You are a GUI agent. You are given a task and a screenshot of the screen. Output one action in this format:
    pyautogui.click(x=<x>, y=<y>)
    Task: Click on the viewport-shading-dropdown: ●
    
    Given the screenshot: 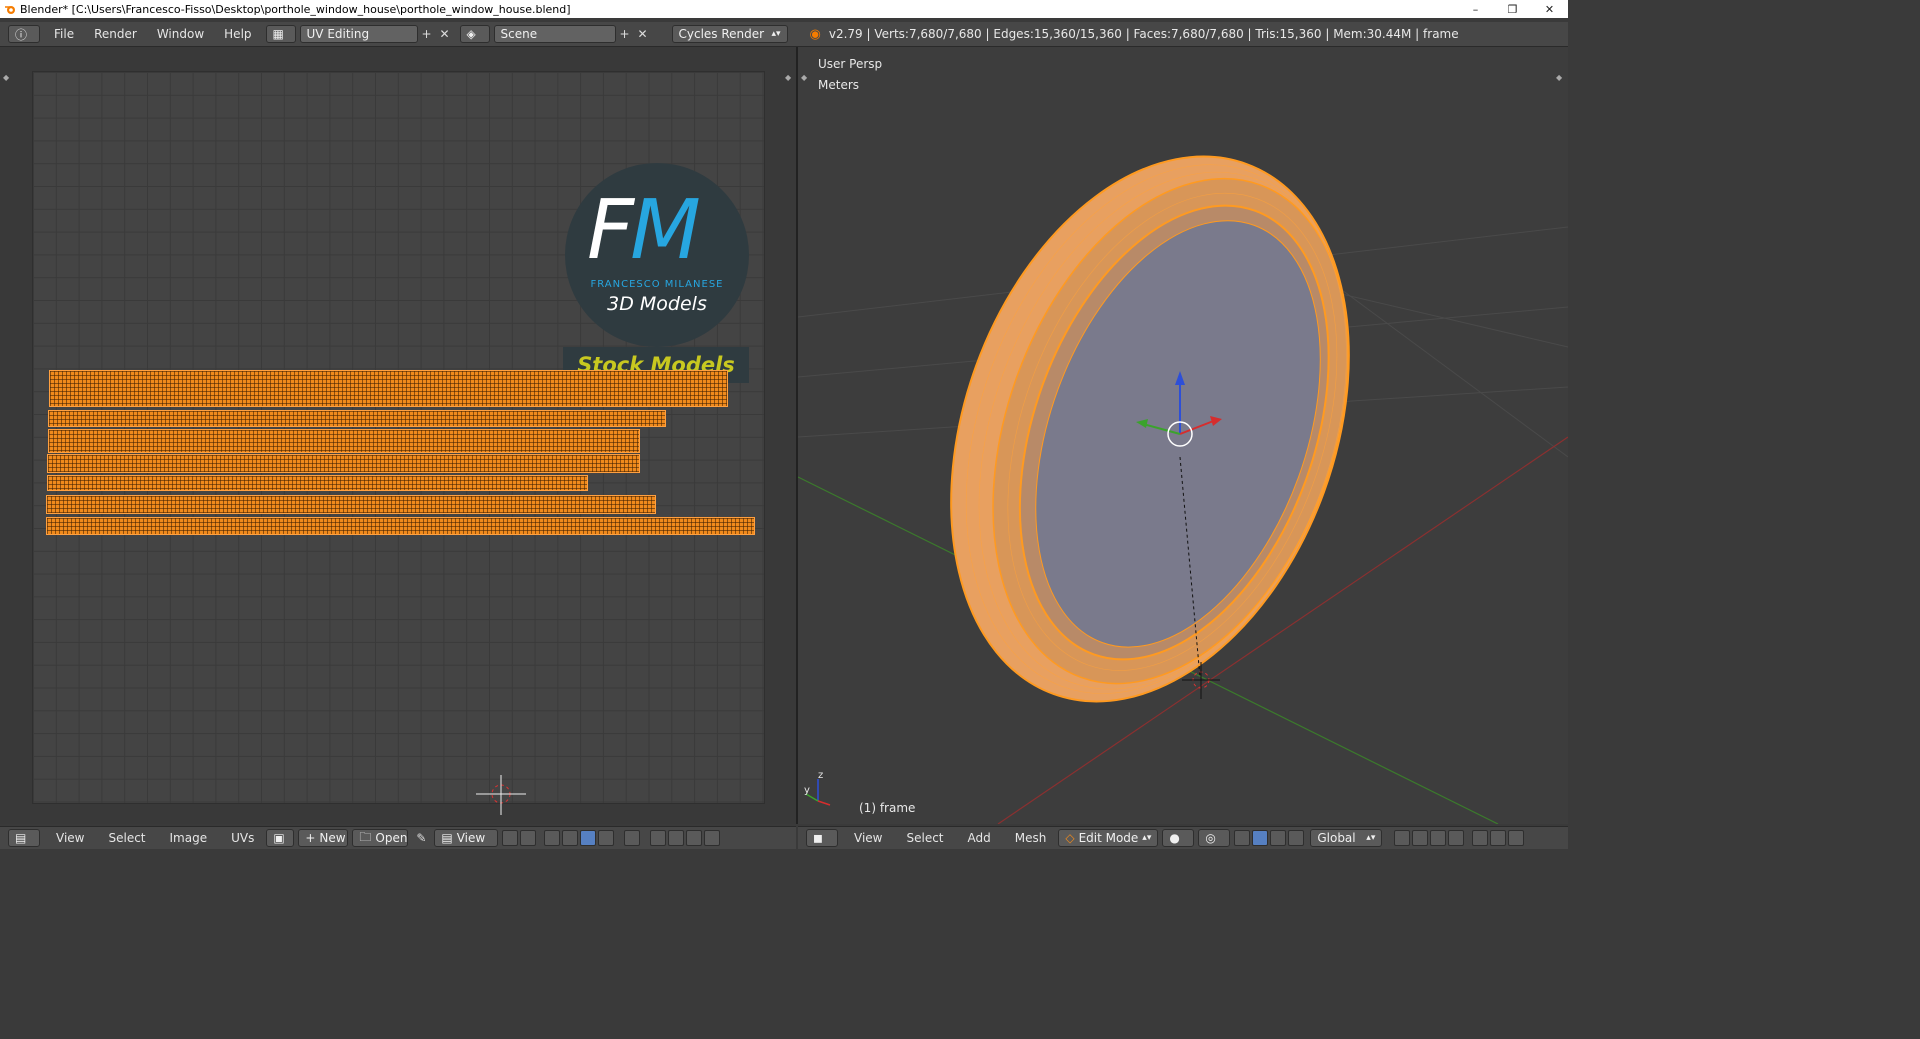 What is the action you would take?
    pyautogui.click(x=1178, y=838)
    